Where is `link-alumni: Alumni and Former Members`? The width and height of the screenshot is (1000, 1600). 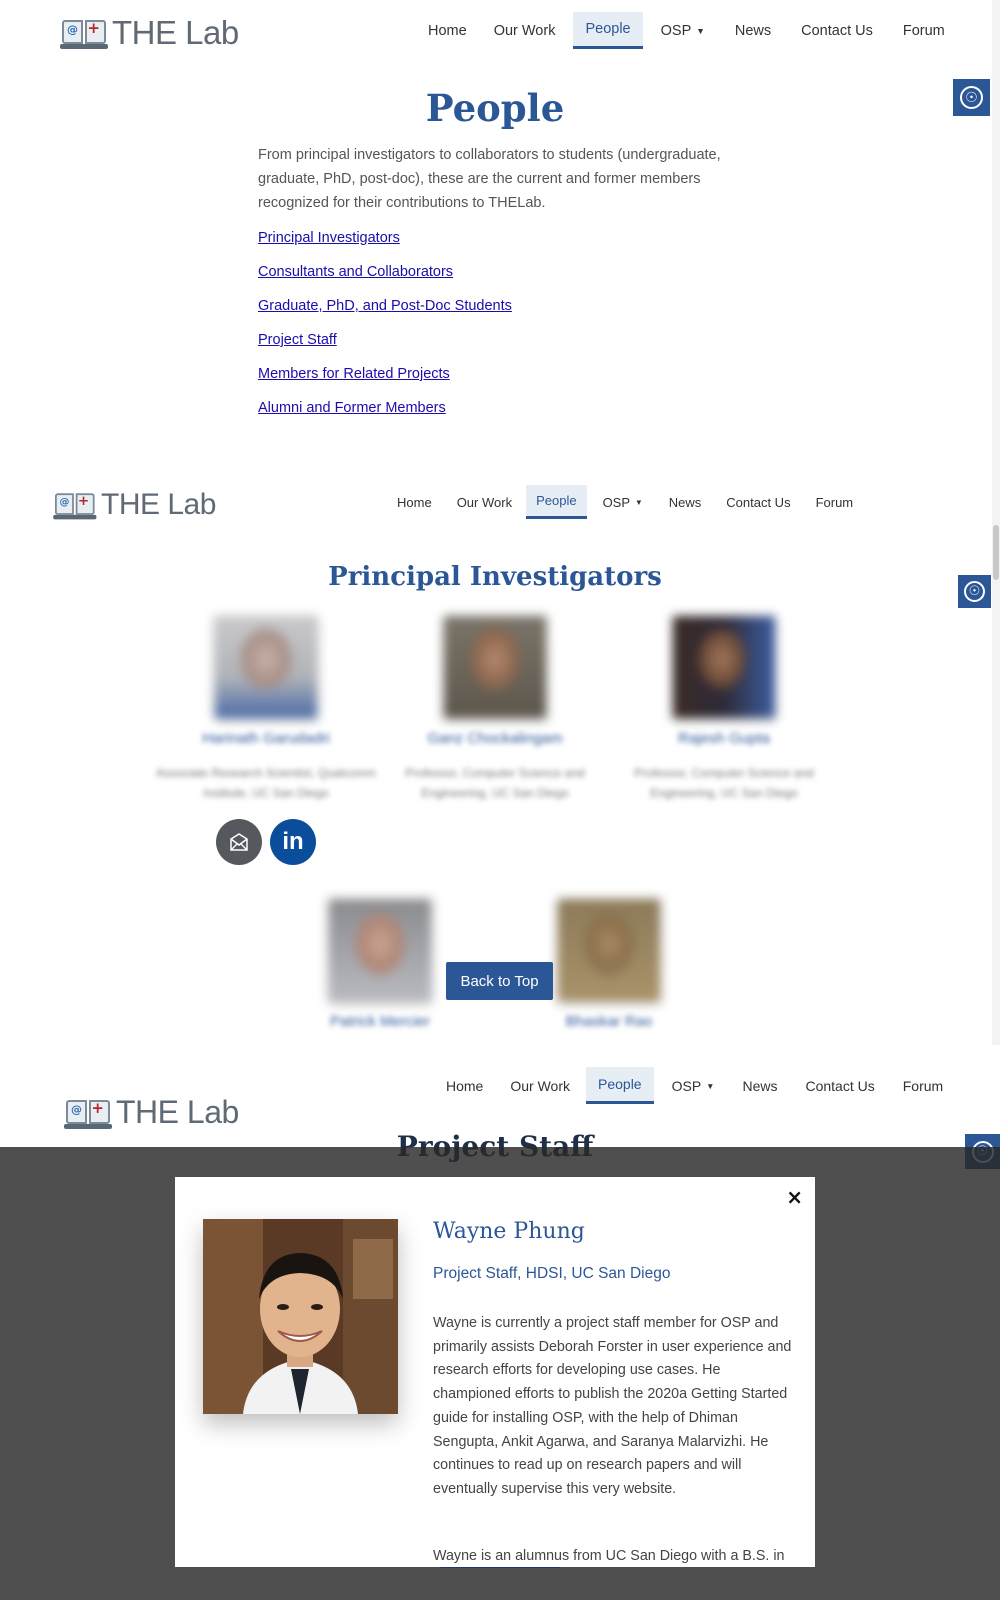
link-alumni: Alumni and Former Members is located at coordinates (385, 415).